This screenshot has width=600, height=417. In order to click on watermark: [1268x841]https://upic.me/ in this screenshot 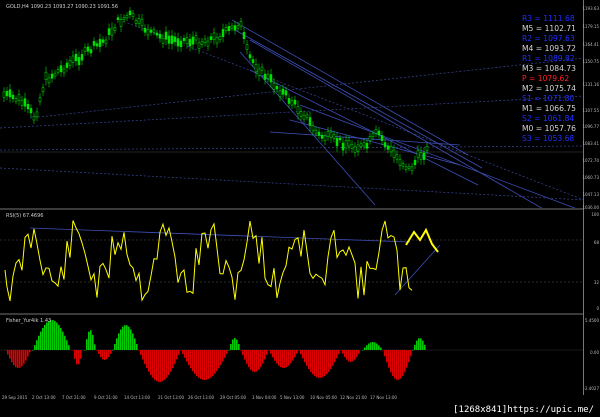, I will do `click(523, 410)`.